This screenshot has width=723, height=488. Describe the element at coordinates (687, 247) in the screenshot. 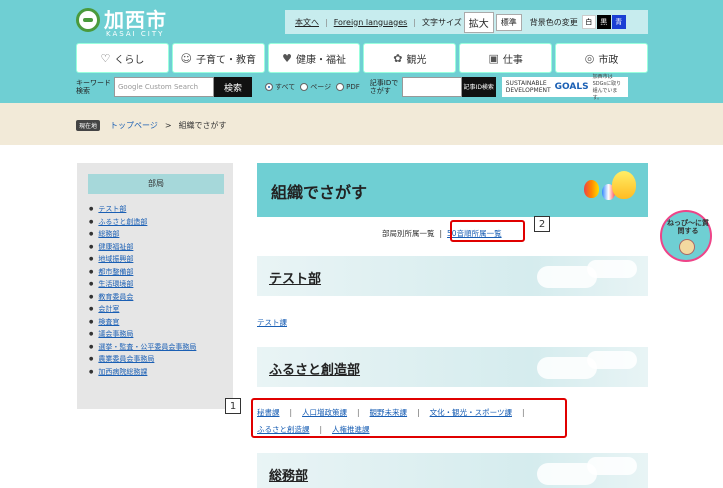

I see `mascot-icon` at that location.